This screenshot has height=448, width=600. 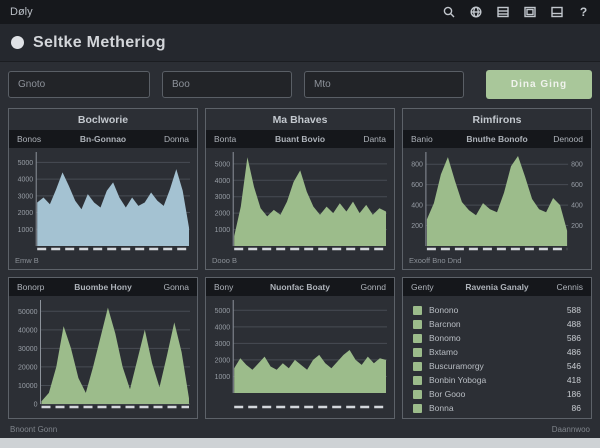 What do you see at coordinates (103, 120) in the screenshot?
I see `panel-title: Boclworie` at bounding box center [103, 120].